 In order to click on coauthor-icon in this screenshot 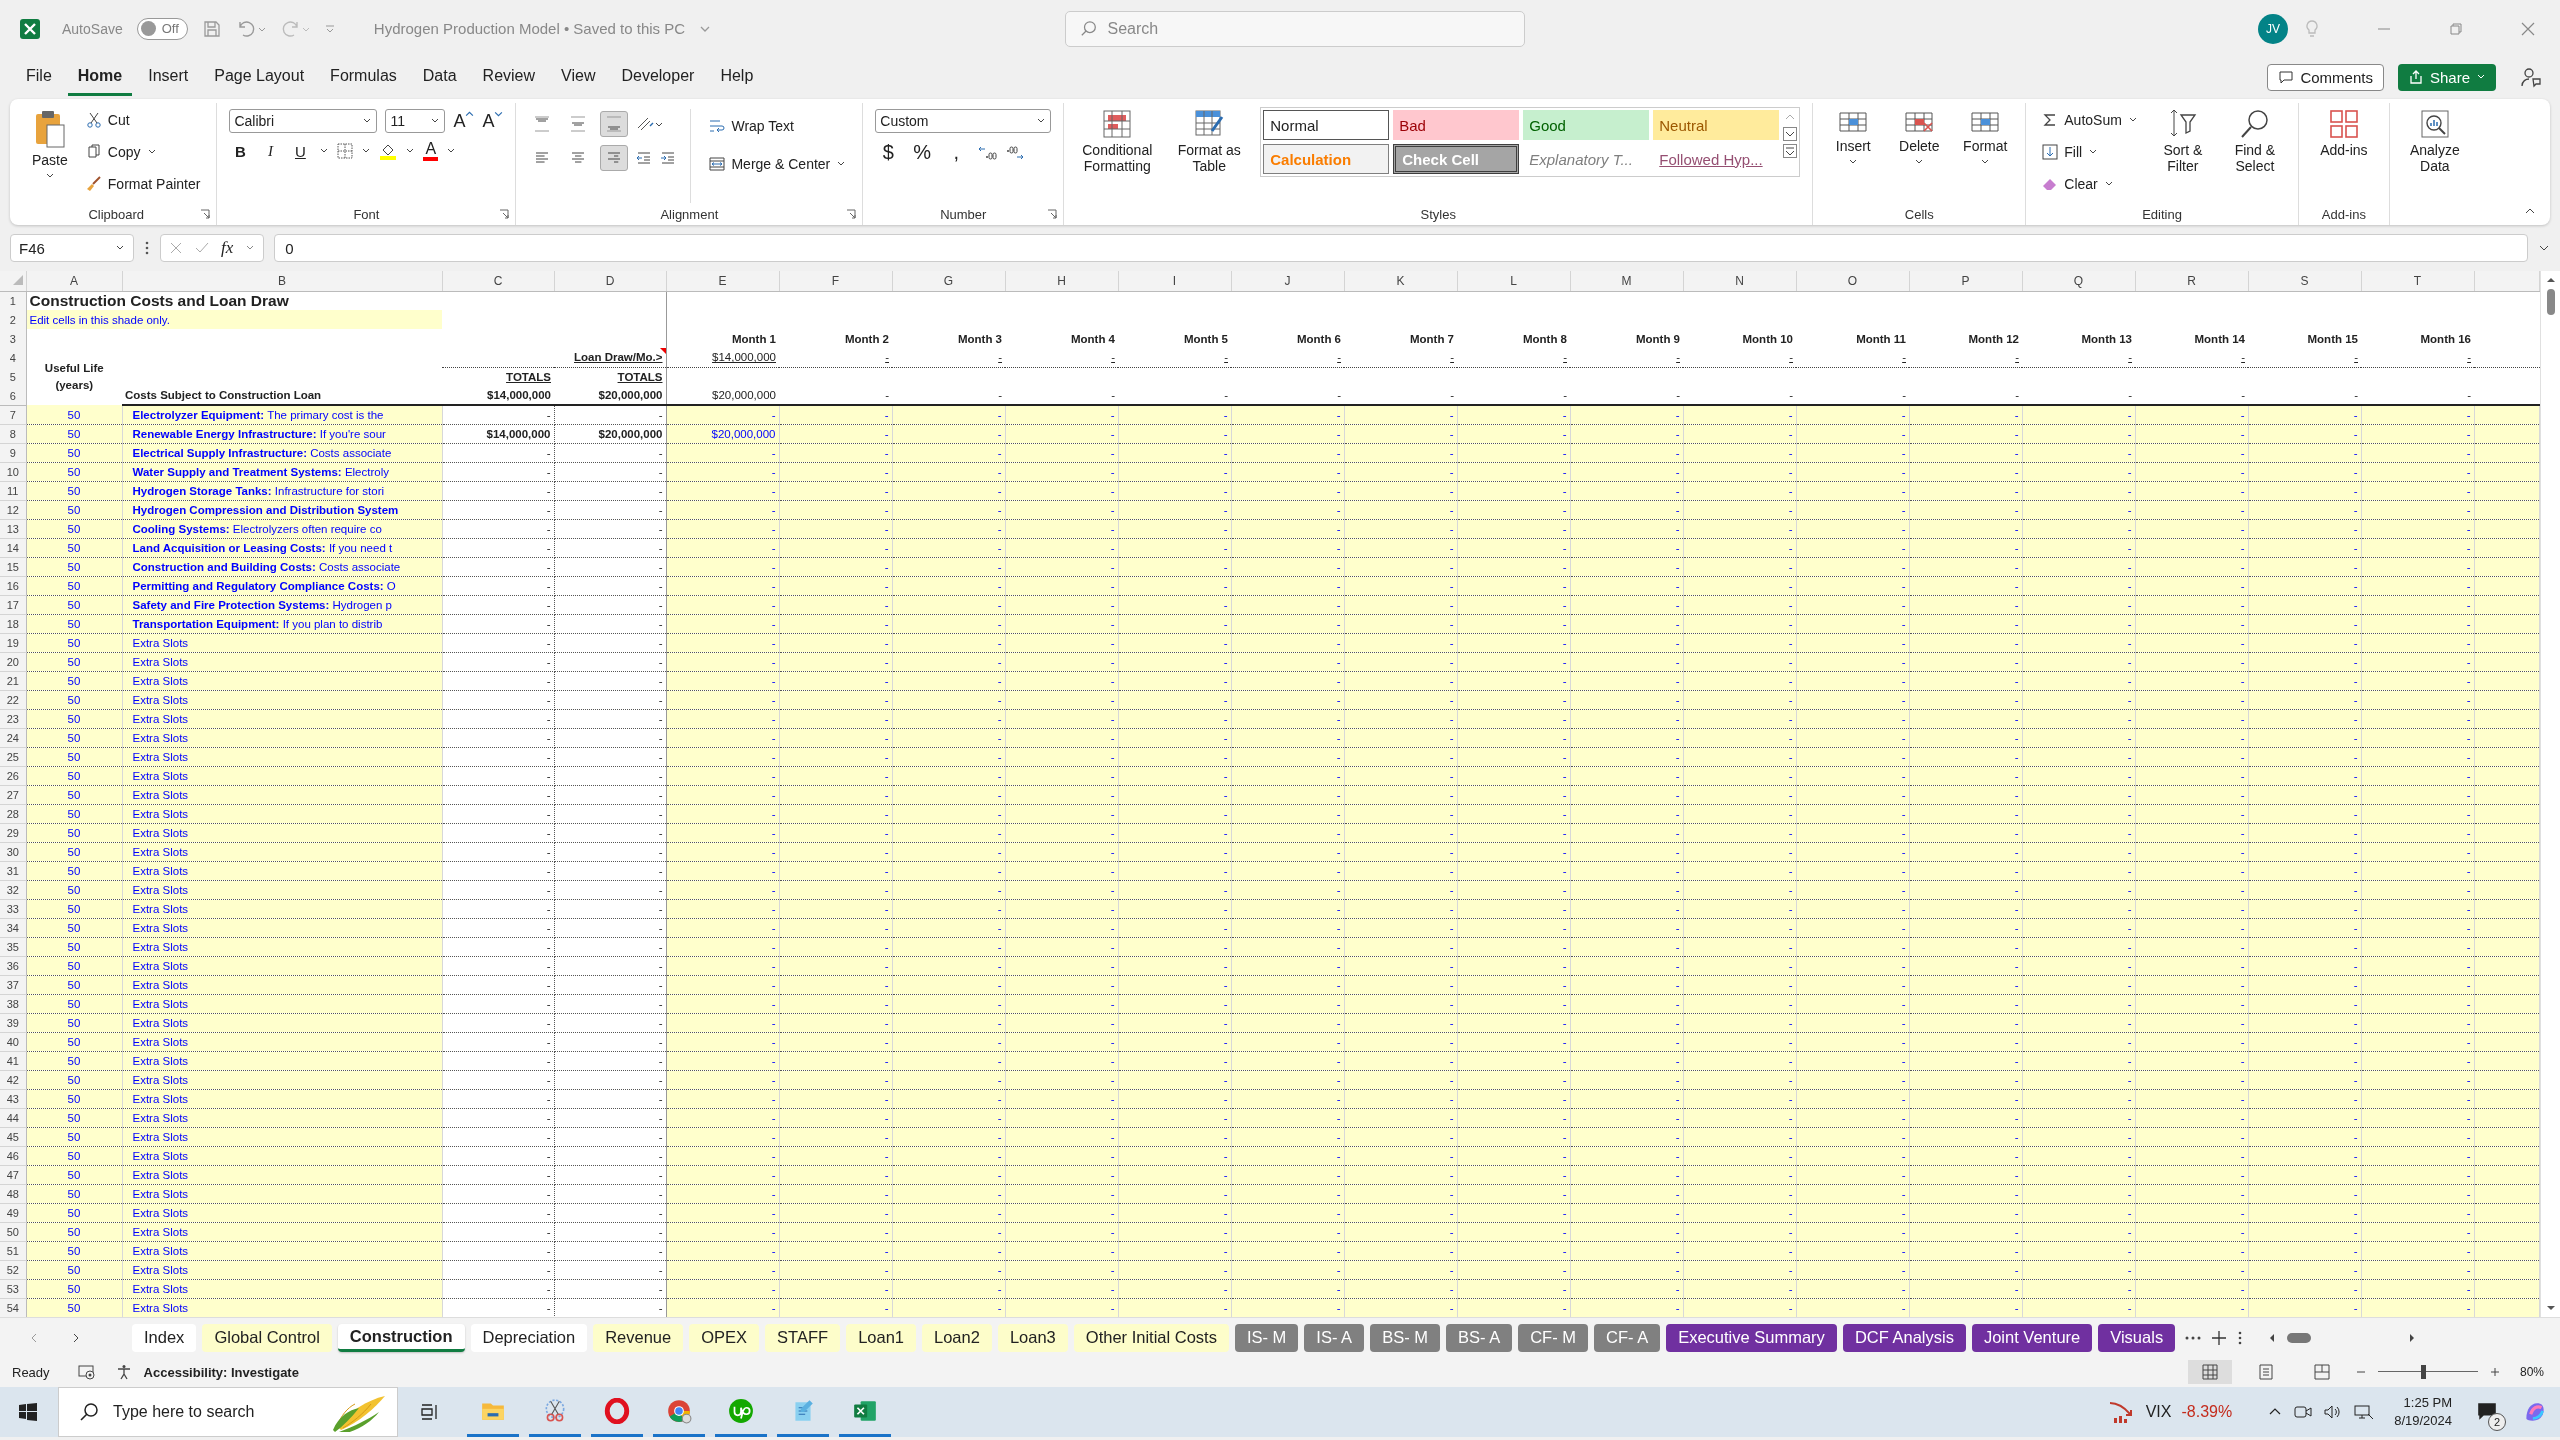, I will do `click(2531, 77)`.